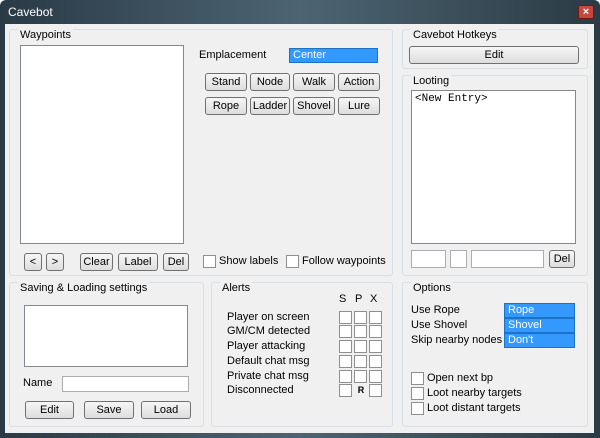 The width and height of the screenshot is (600, 438). I want to click on emplacement-select: Center, so click(333, 55).